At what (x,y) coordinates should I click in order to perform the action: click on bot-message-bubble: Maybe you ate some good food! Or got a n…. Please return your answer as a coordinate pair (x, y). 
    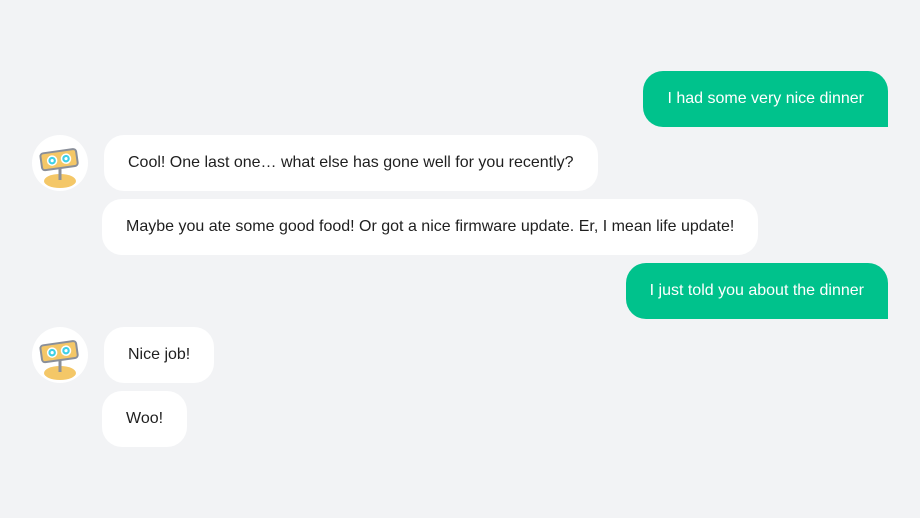
    Looking at the image, I should click on (430, 227).